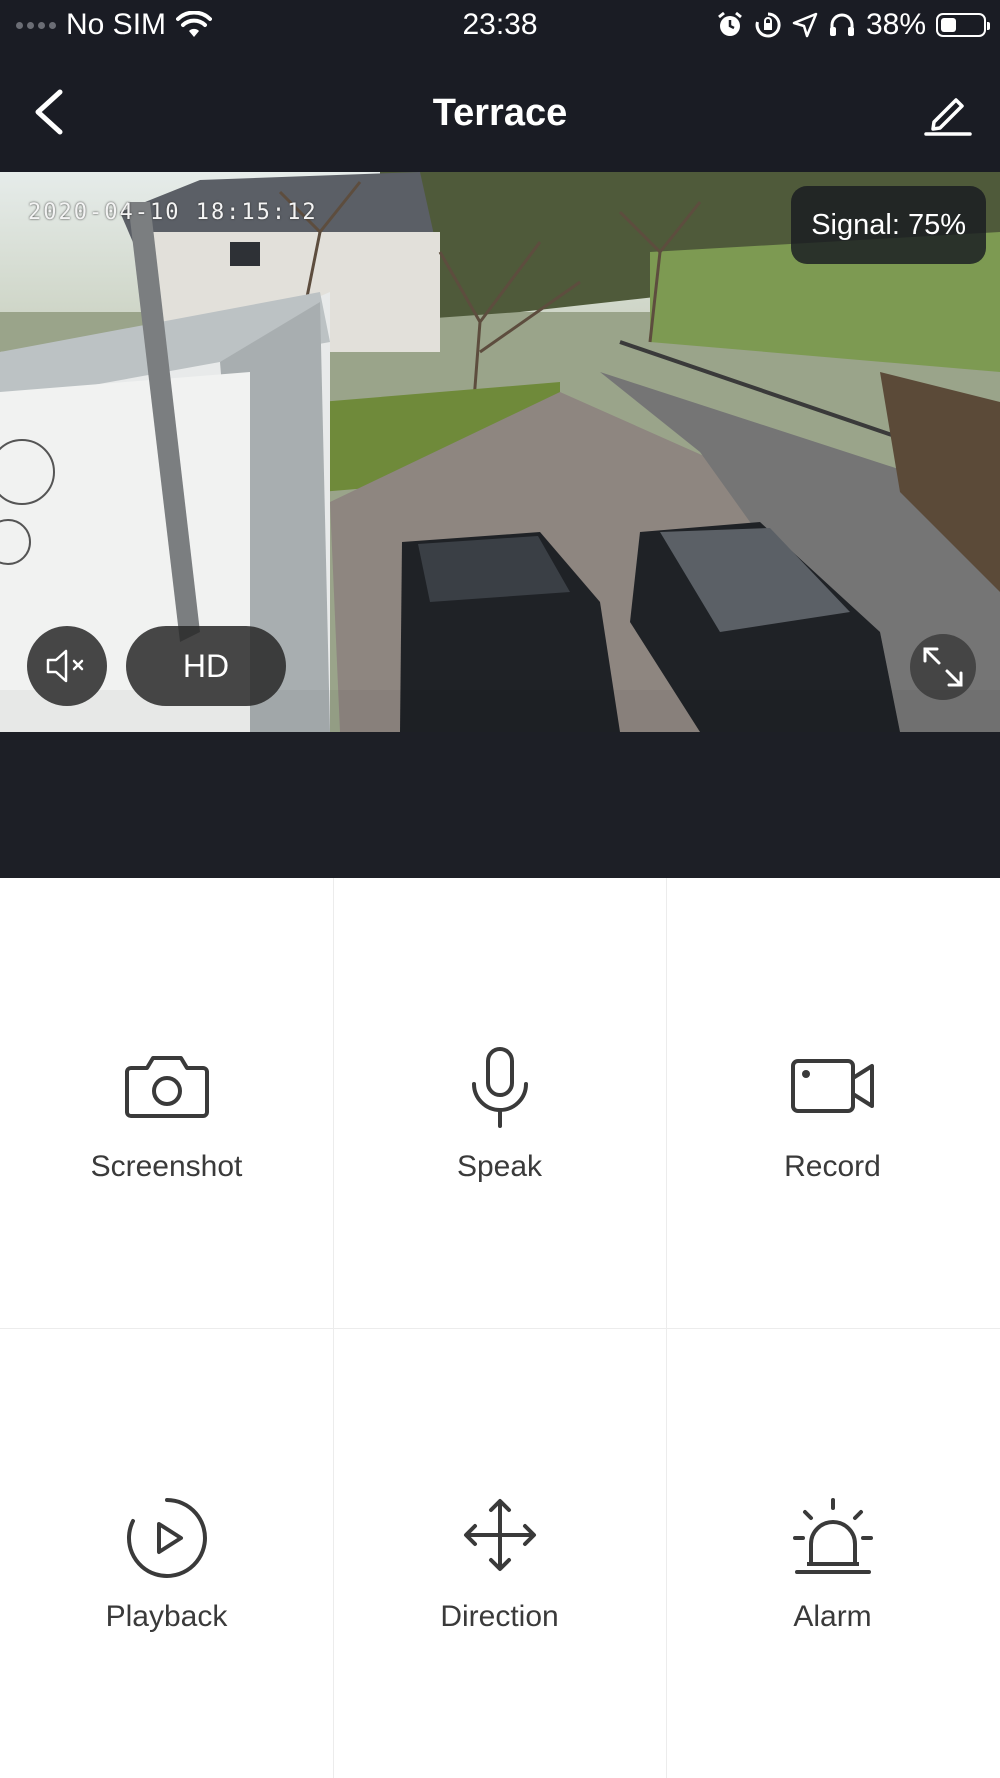 This screenshot has width=1000, height=1778. I want to click on alarm-button: Alarm, so click(832, 1553).